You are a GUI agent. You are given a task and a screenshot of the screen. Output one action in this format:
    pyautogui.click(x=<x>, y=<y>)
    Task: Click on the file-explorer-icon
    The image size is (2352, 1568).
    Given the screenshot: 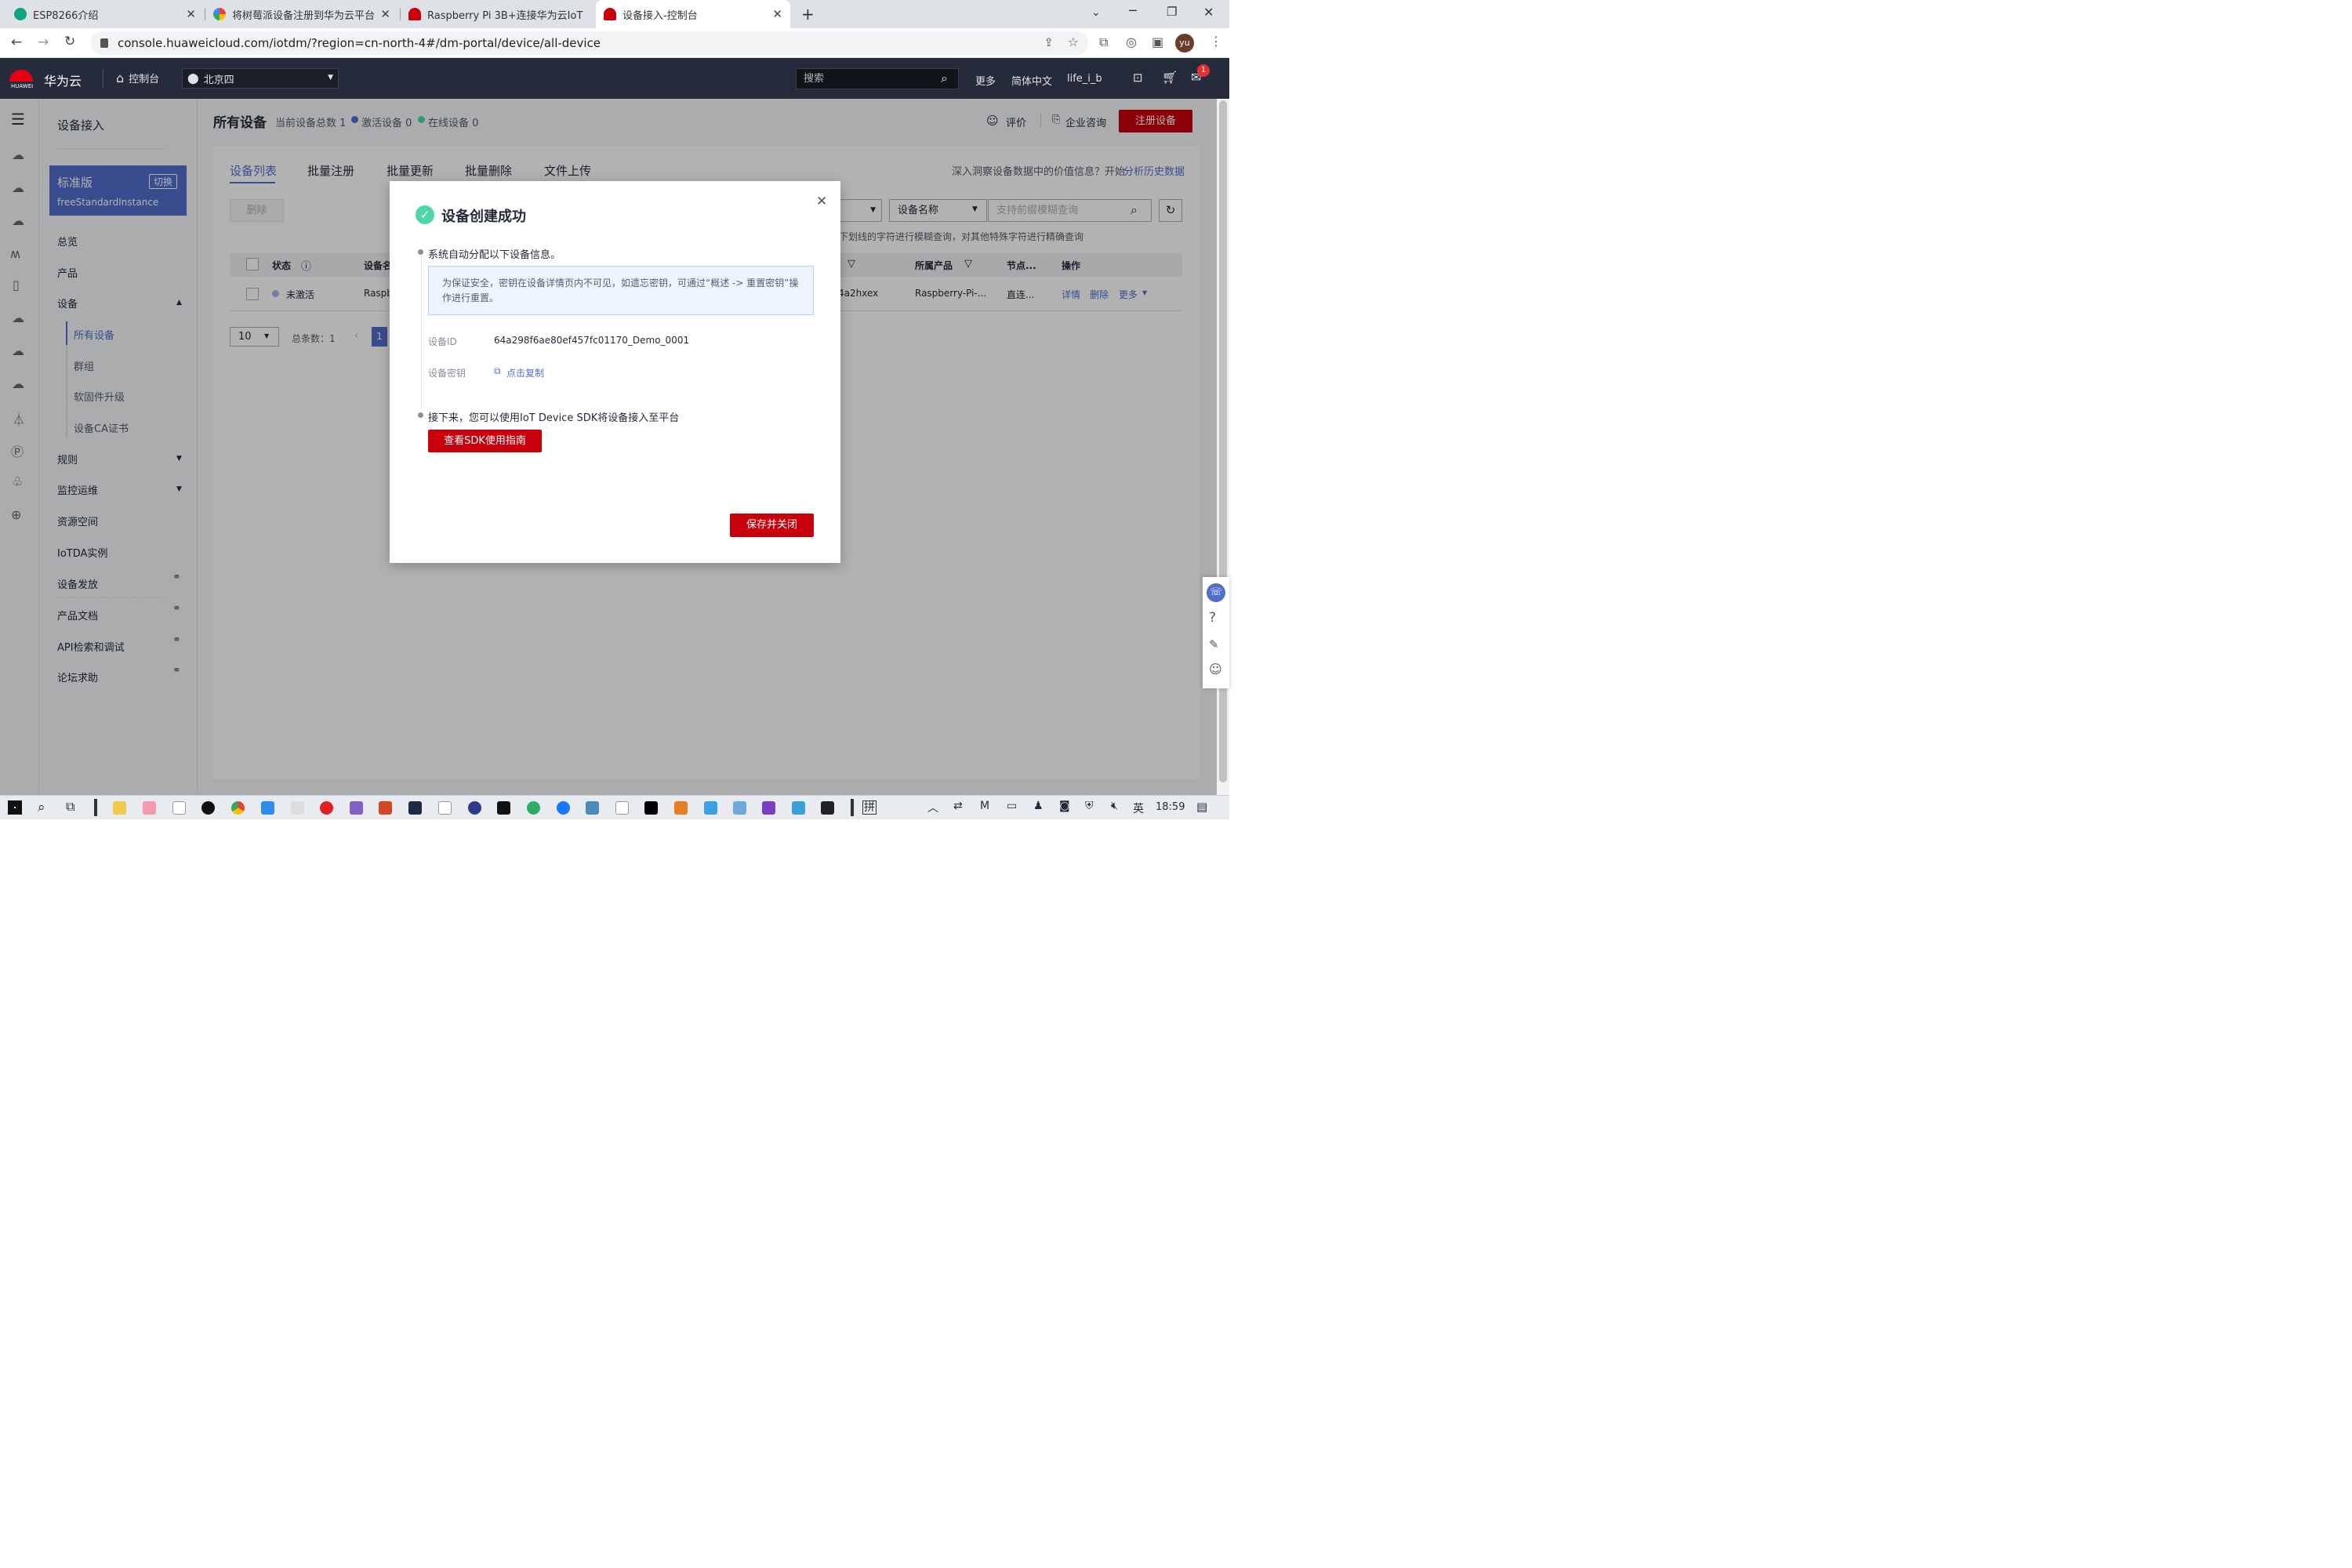 What is the action you would take?
    pyautogui.click(x=119, y=808)
    